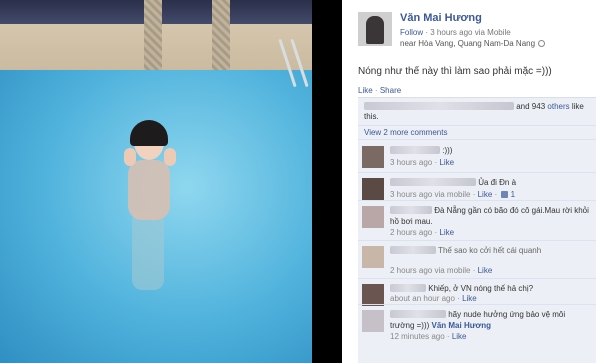  Describe the element at coordinates (441, 18) in the screenshot. I see `author-name: Văn Mai Hương` at that location.